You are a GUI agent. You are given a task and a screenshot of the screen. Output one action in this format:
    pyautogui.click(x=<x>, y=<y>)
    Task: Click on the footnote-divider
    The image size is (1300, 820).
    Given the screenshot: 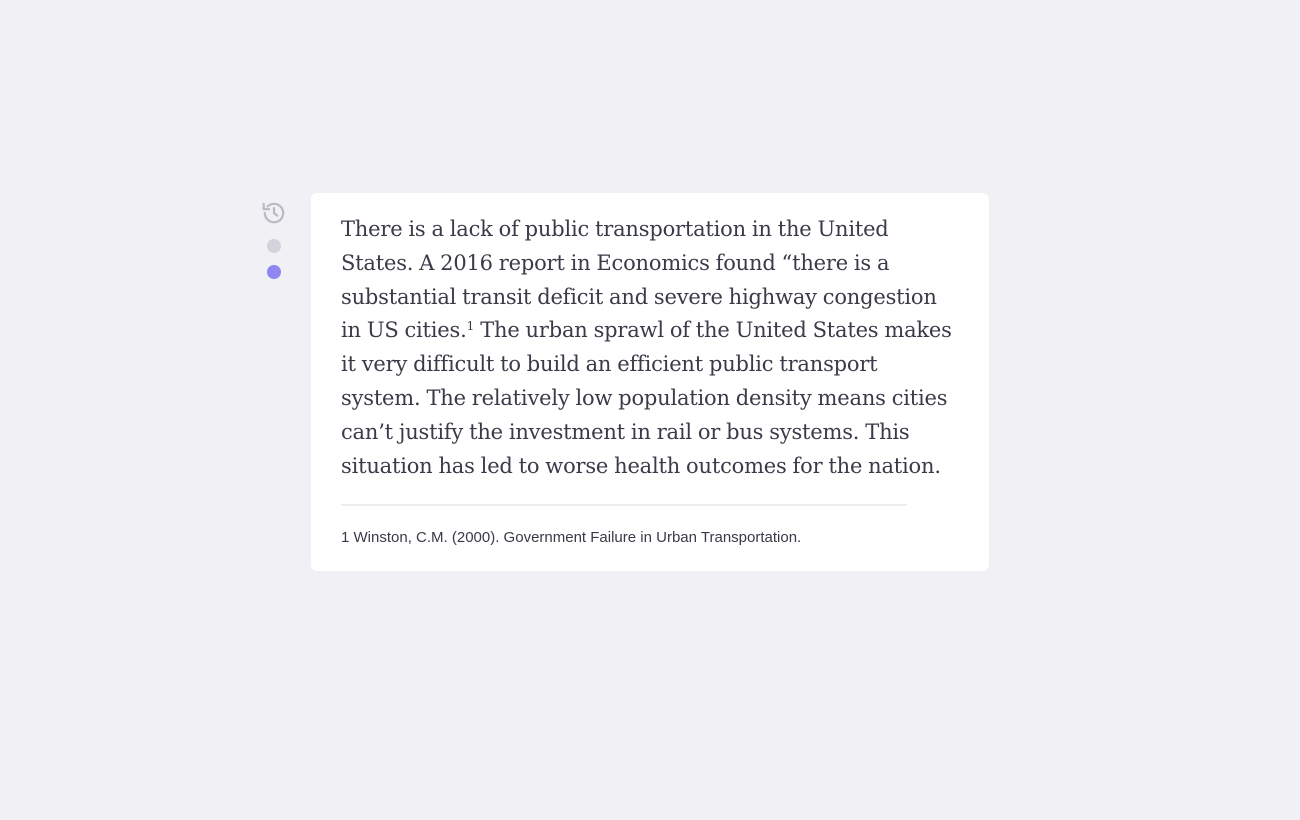 What is the action you would take?
    pyautogui.click(x=624, y=505)
    